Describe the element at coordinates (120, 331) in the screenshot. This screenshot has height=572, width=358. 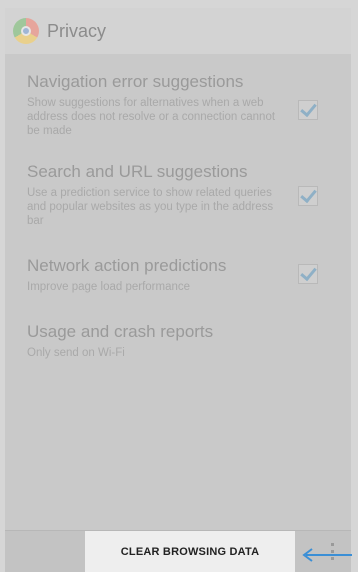
I see `setting-label: Usage and crash reports` at that location.